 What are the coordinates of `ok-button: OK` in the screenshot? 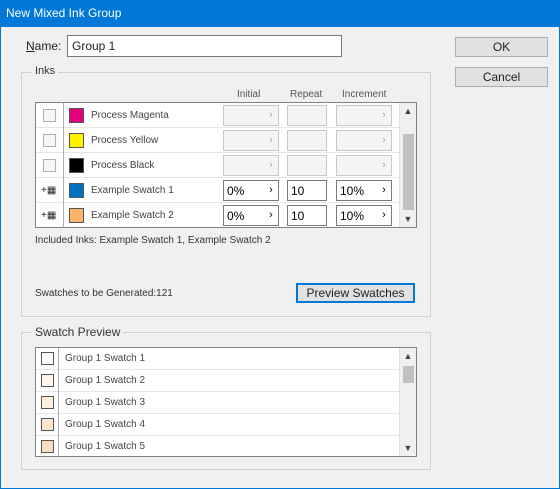 It's located at (501, 47).